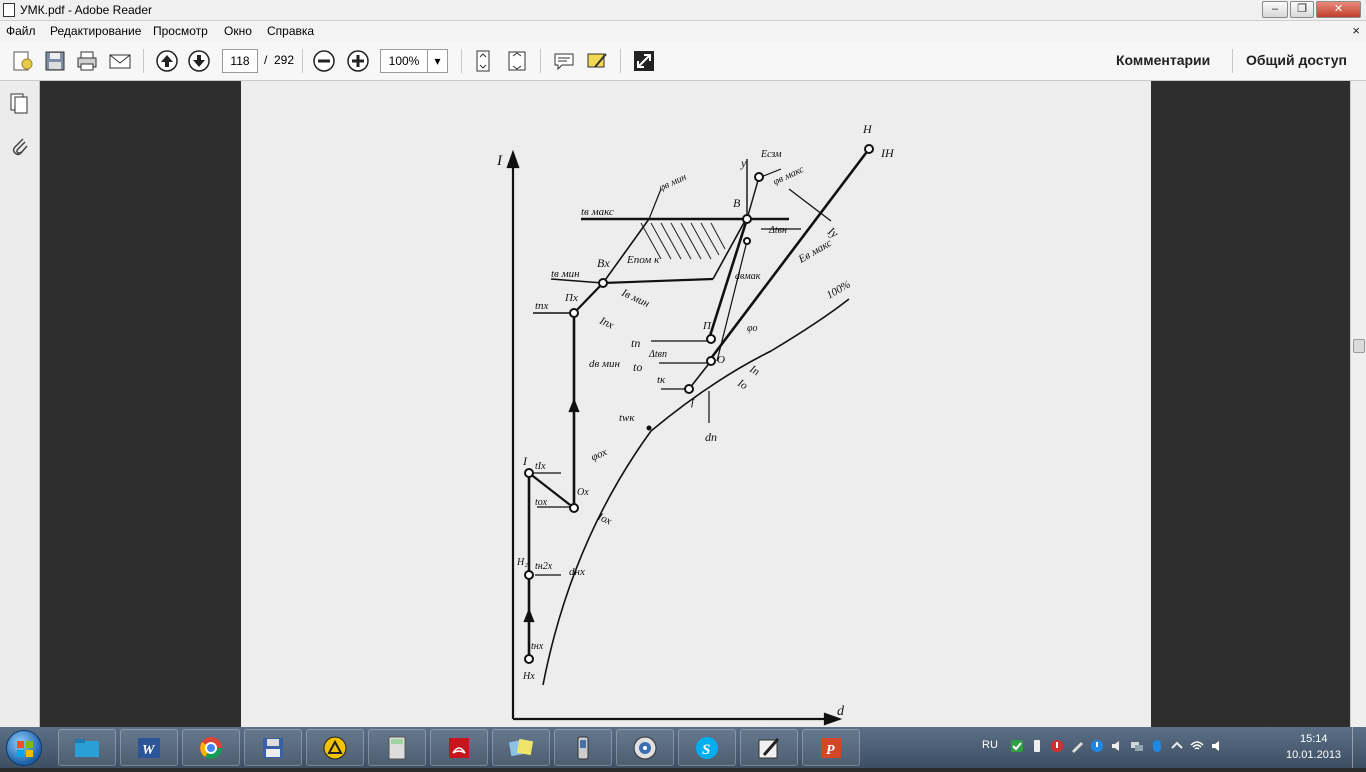 Image resolution: width=1366 pixels, height=772 pixels. What do you see at coordinates (335, 747) in the screenshot?
I see `app-triangle-taskbar-icon` at bounding box center [335, 747].